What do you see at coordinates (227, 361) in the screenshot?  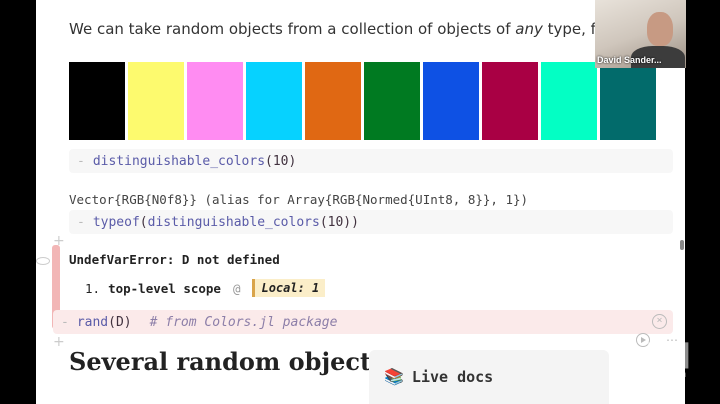 I see `section-heading: Several random objects` at bounding box center [227, 361].